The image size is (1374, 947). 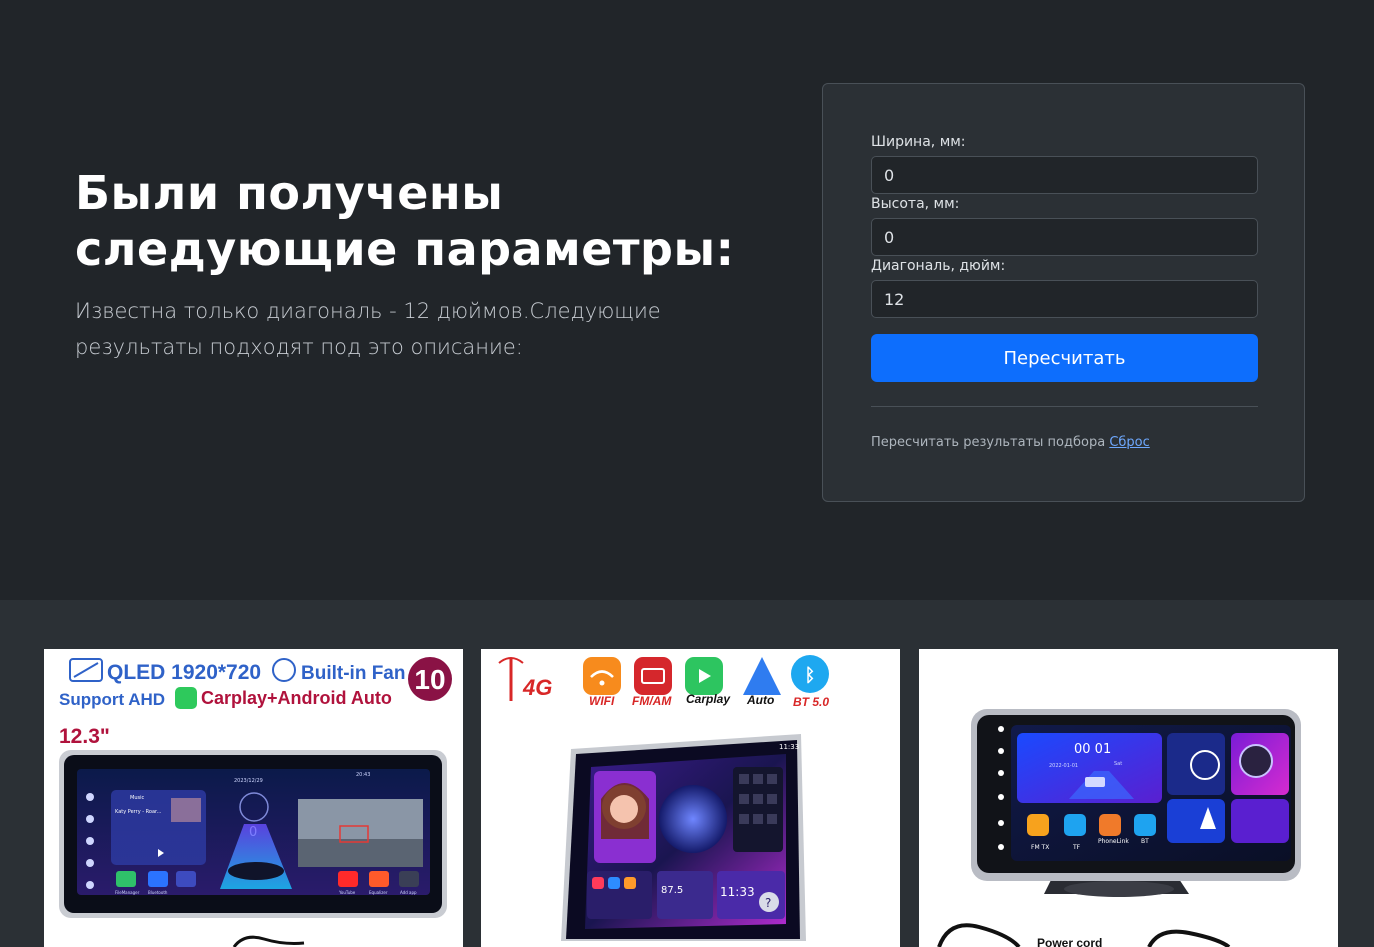 I want to click on carplay-badge: Carplay+Android Auto, so click(x=296, y=698).